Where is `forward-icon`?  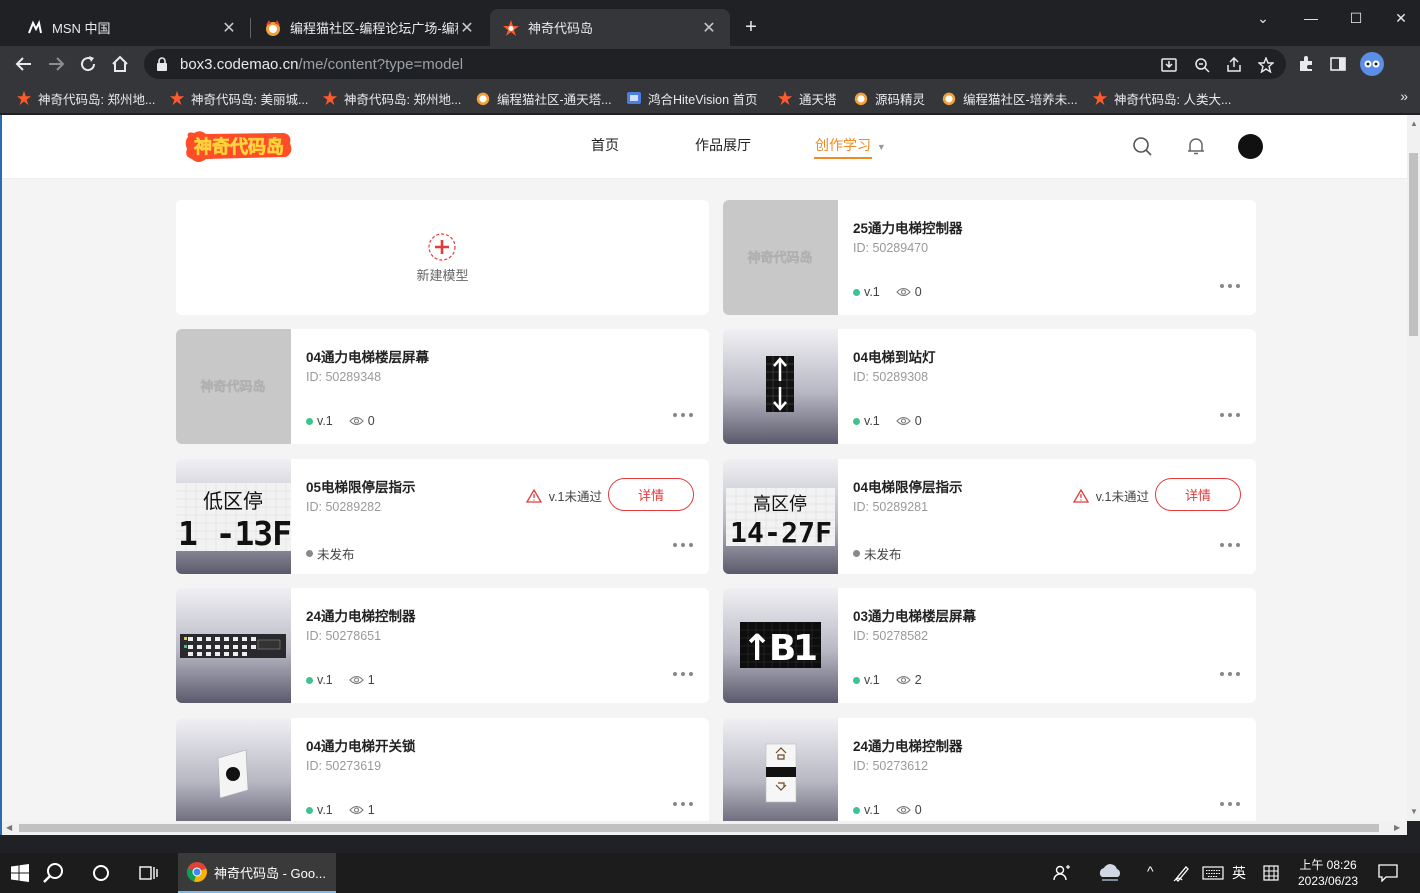
forward-icon is located at coordinates (56, 64).